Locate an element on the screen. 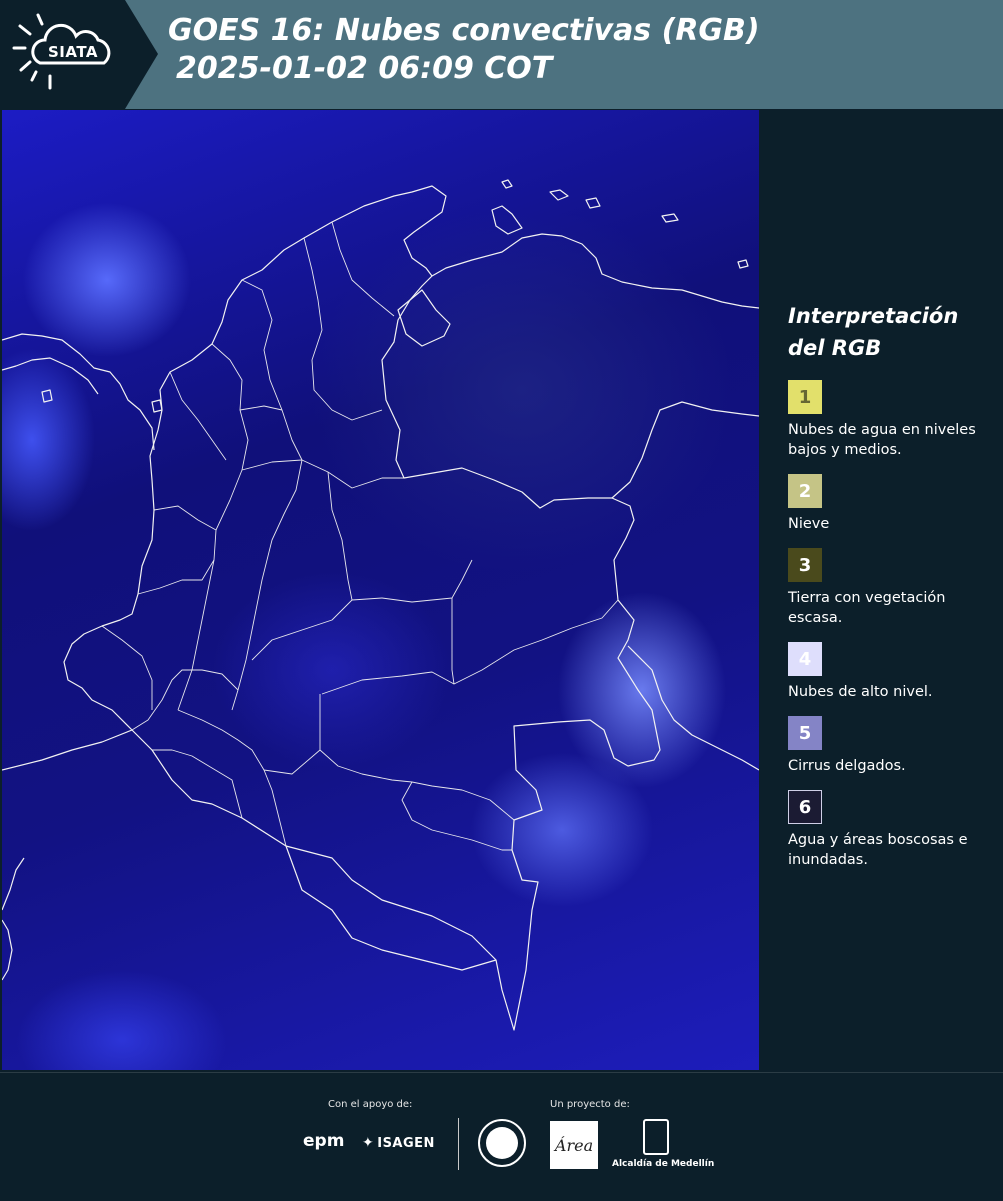  legend-number-2: 2 is located at coordinates (805, 491).